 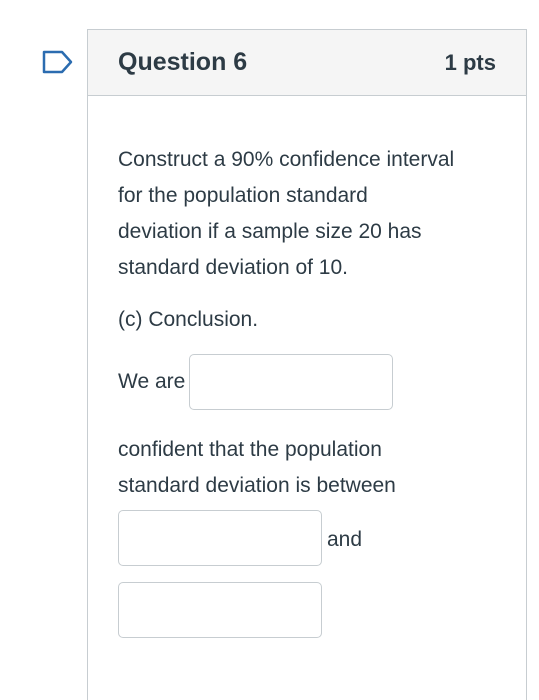 What do you see at coordinates (188, 319) in the screenshot?
I see `question-part-label: (c) Conclusion.` at bounding box center [188, 319].